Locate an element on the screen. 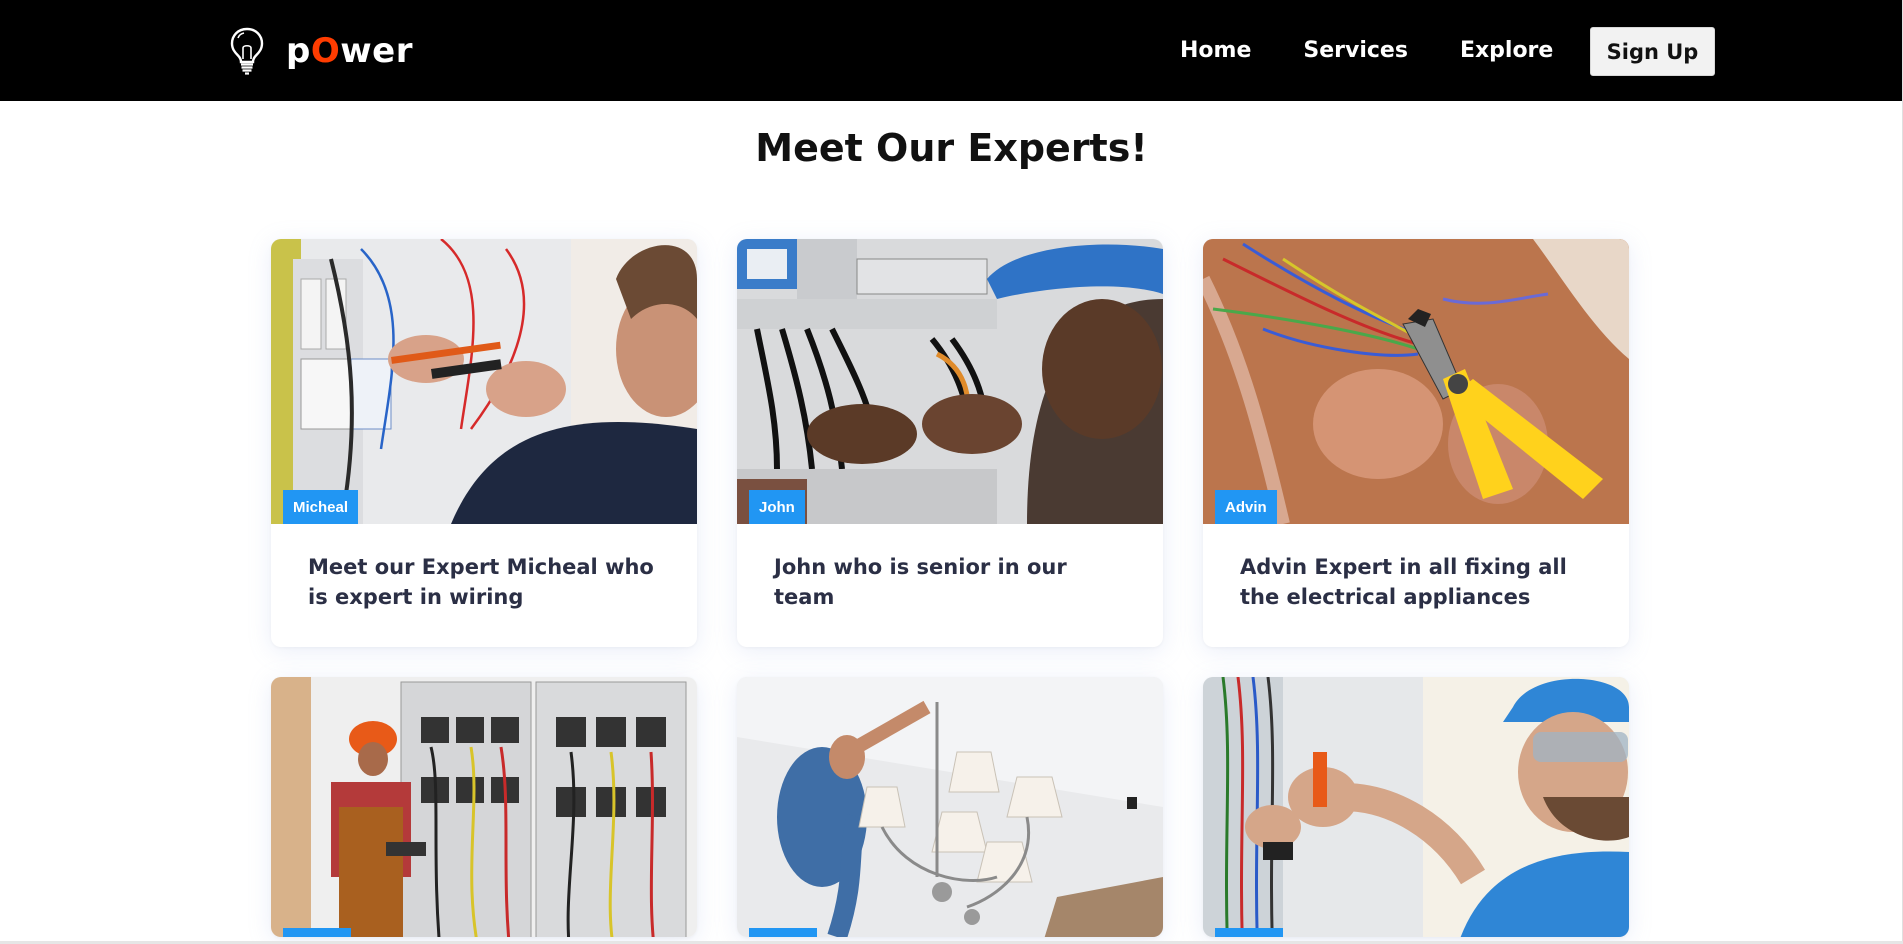 The width and height of the screenshot is (1903, 944). brand-name-prefix: p is located at coordinates (298, 51).